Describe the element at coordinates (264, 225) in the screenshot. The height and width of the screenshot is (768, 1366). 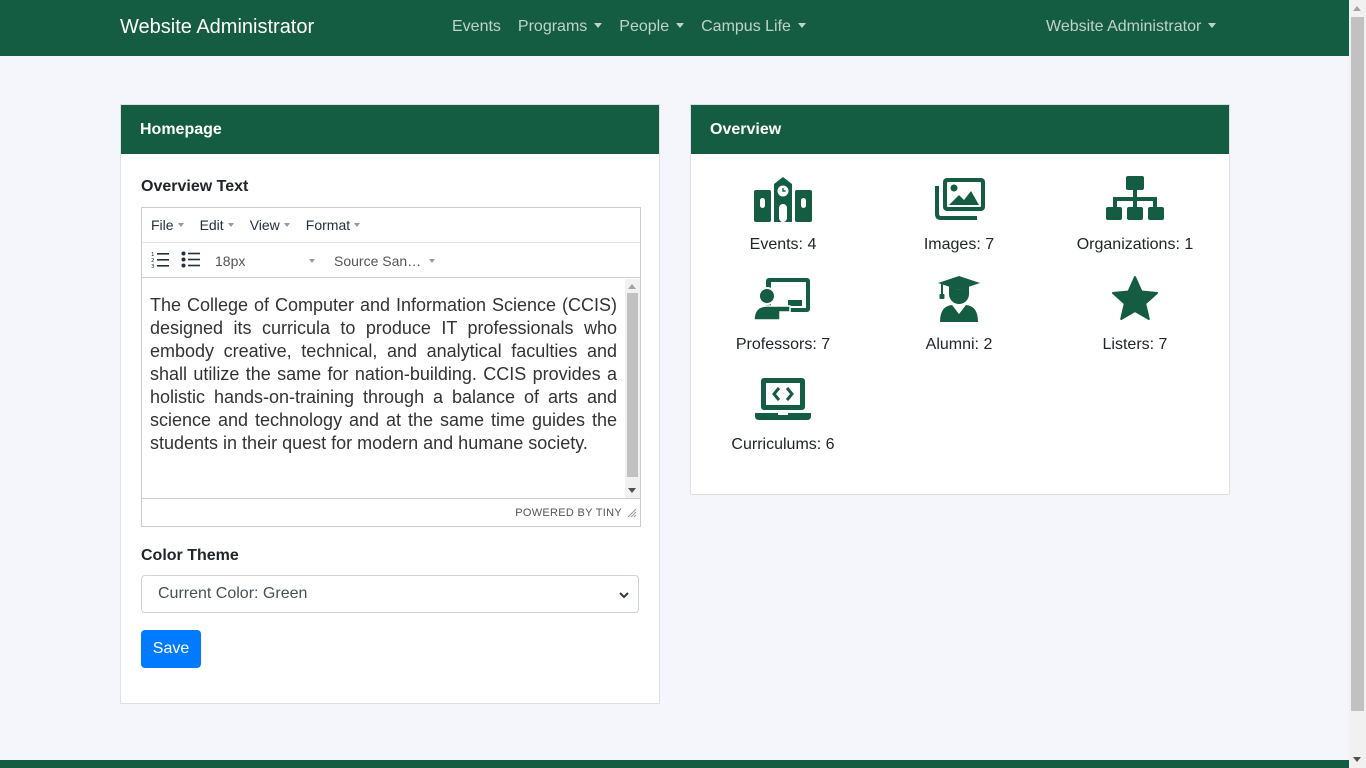
I see `menu-view-label: View` at that location.